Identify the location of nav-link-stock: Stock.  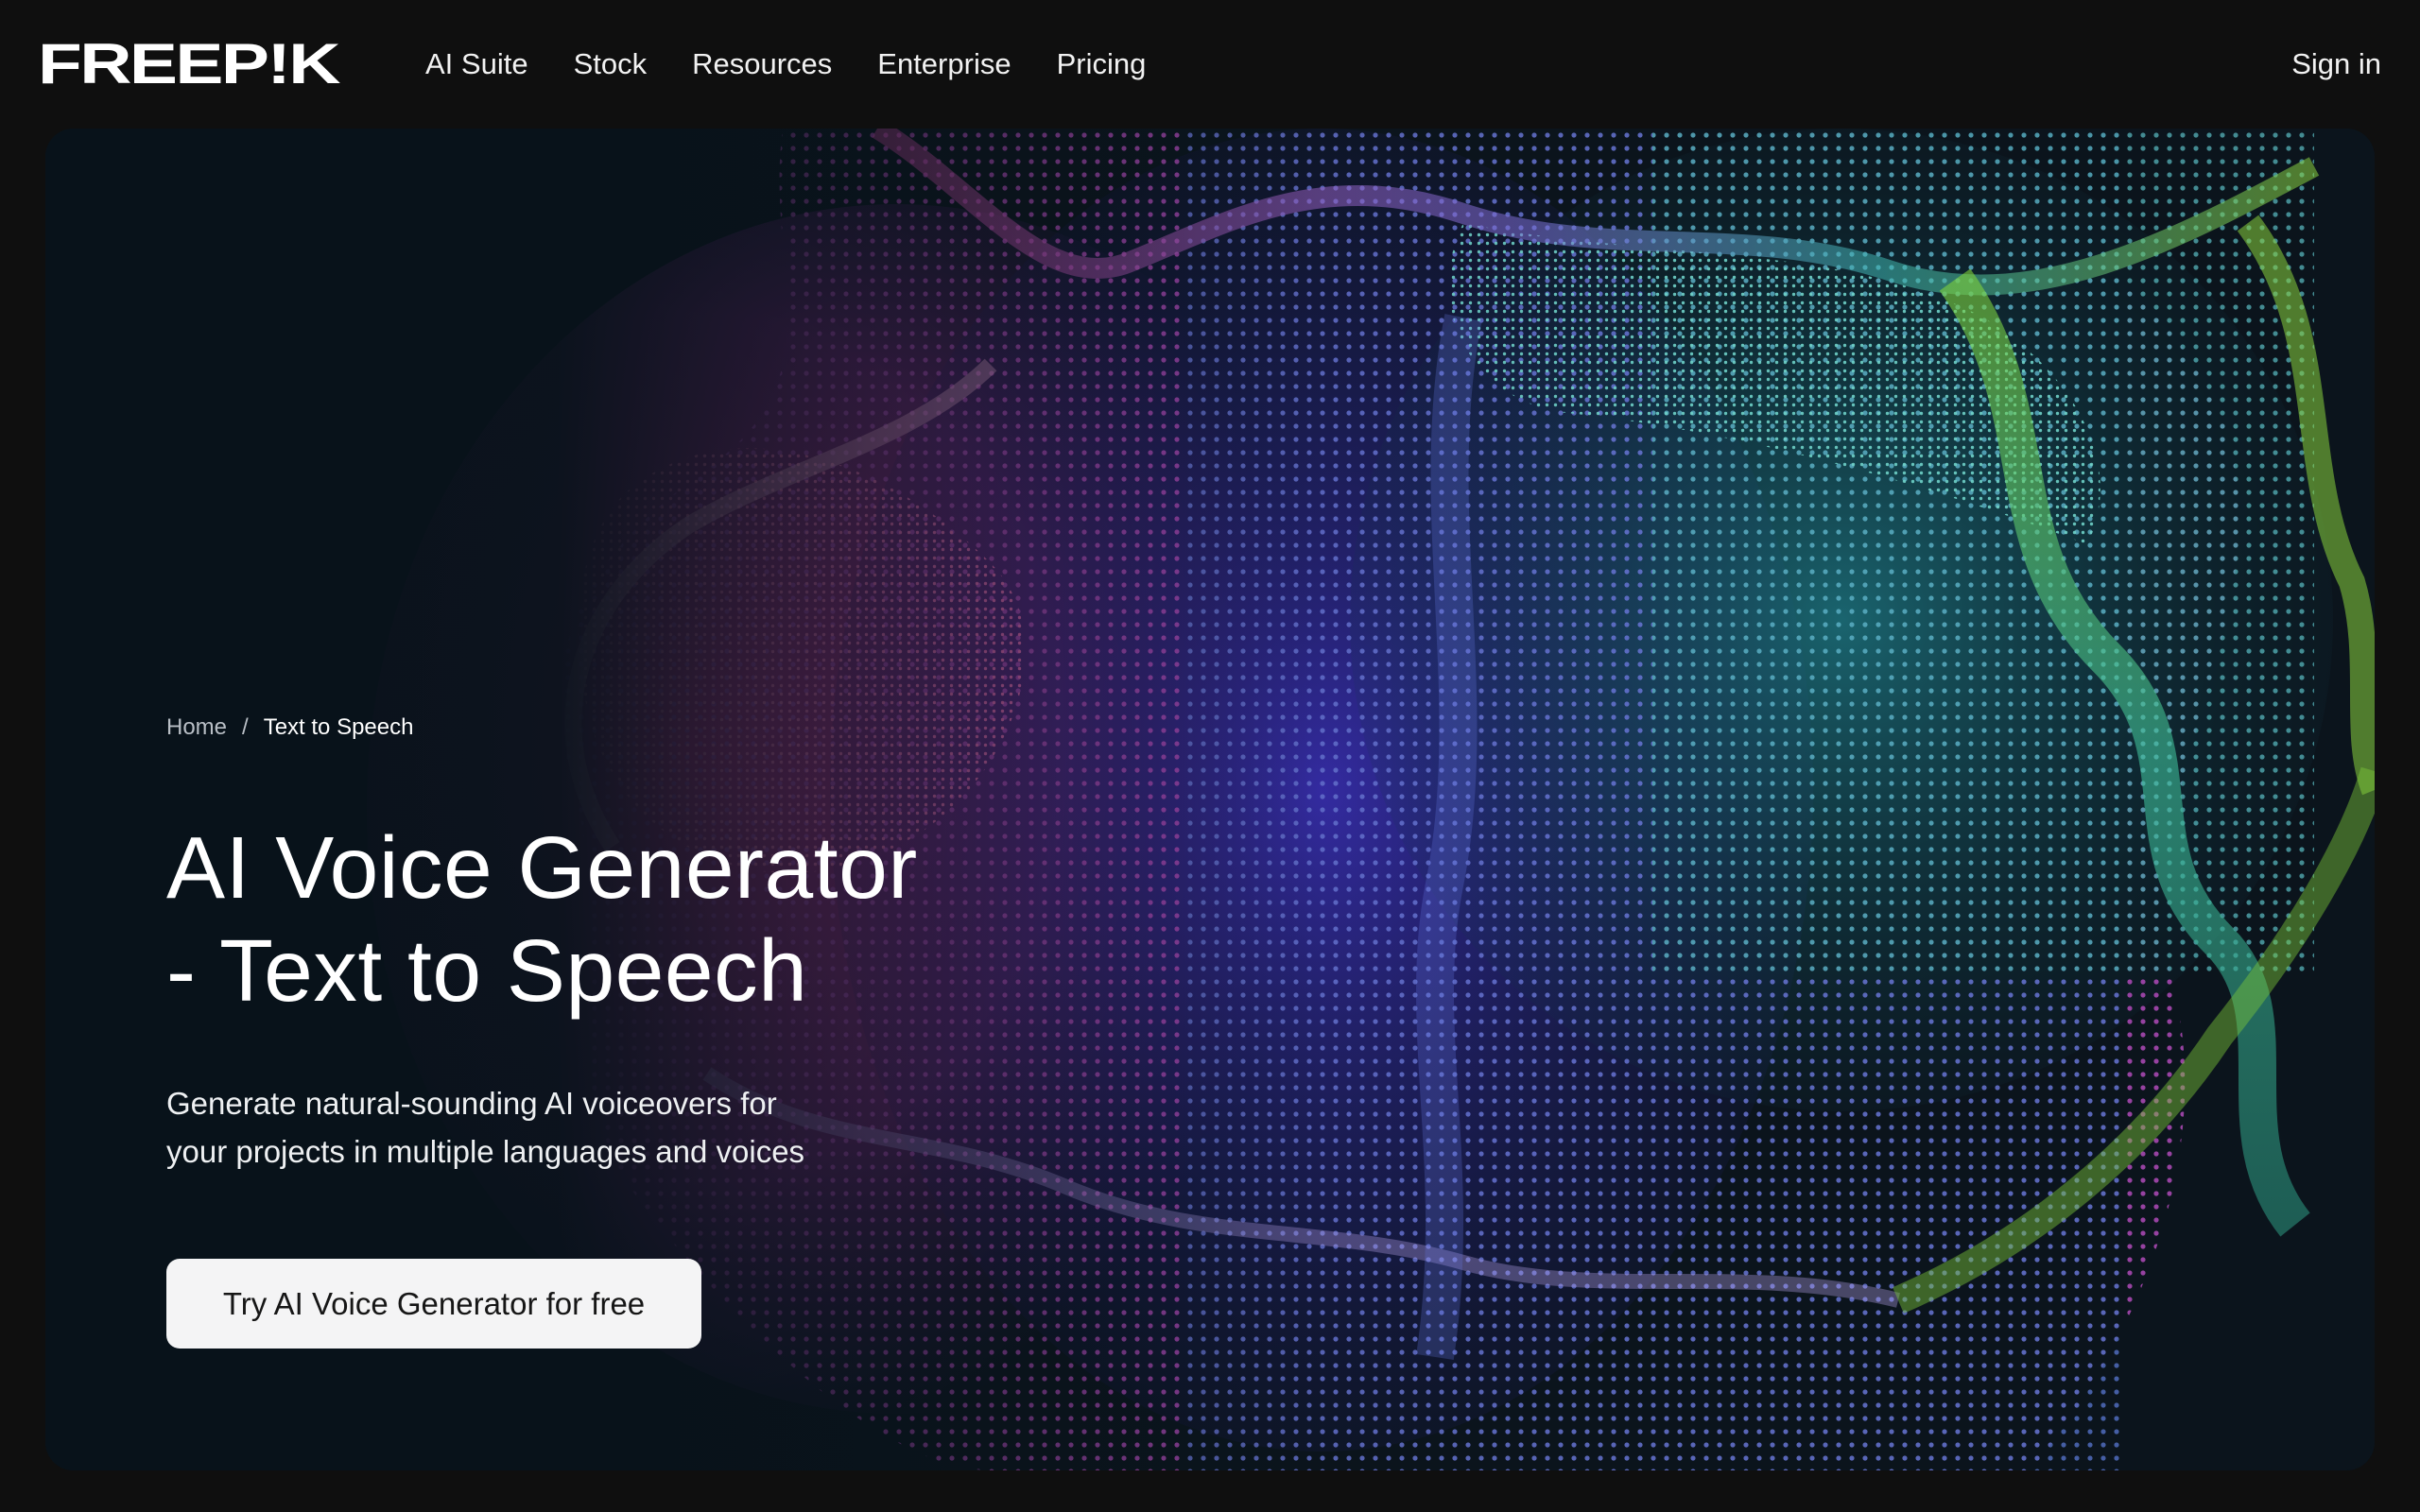
(611, 64).